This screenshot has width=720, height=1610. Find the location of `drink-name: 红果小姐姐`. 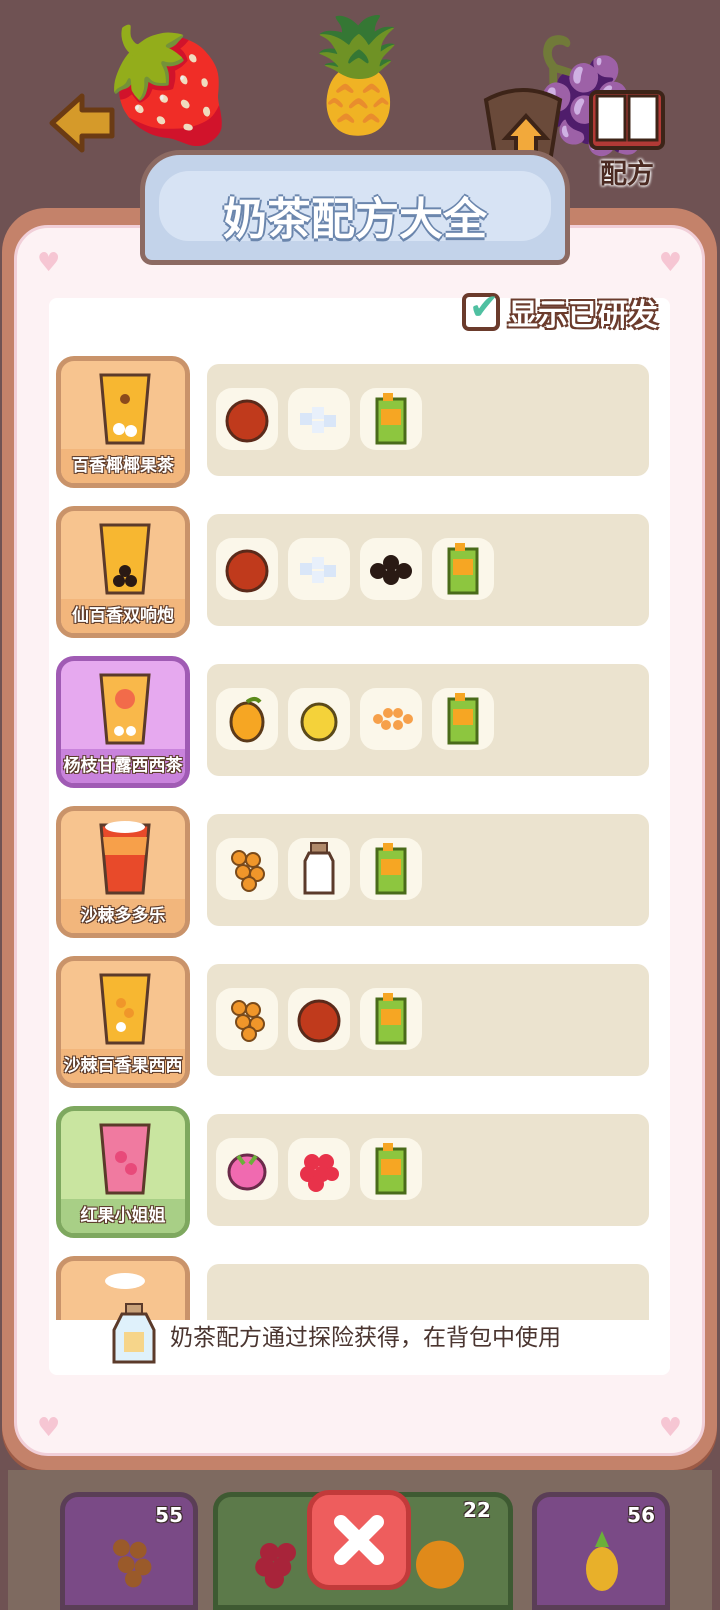

drink-name: 红果小姐姐 is located at coordinates (123, 1216).